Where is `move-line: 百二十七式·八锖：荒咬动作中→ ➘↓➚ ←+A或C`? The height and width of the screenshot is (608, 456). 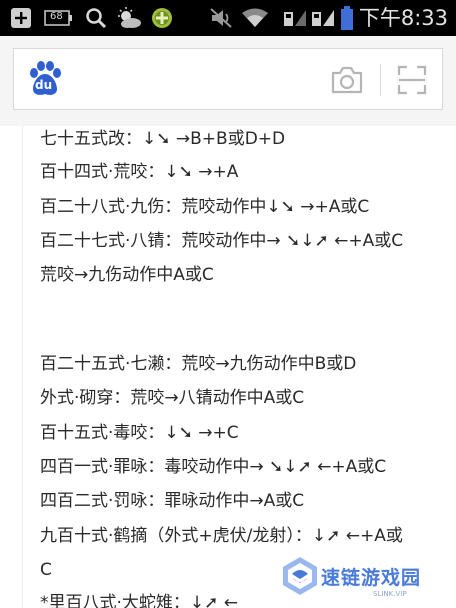
move-line: 百二十七式·八锖：荒咬动作中→ ➘↓➚ ←+A或C is located at coordinates (222, 241).